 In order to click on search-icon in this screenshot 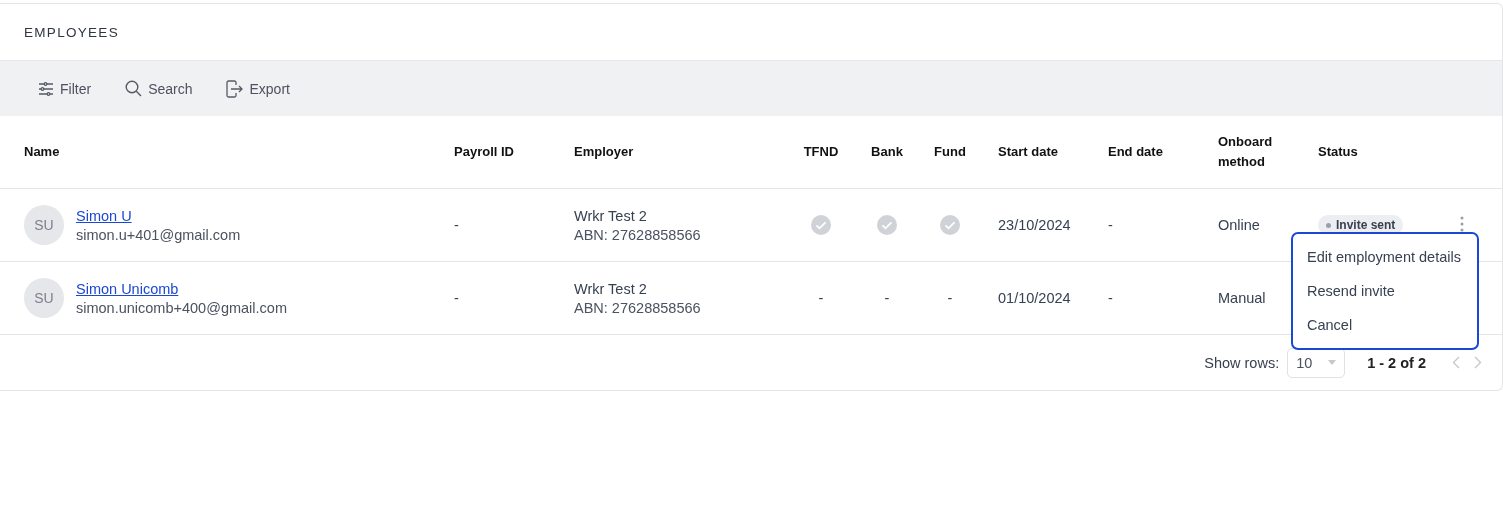, I will do `click(134, 88)`.